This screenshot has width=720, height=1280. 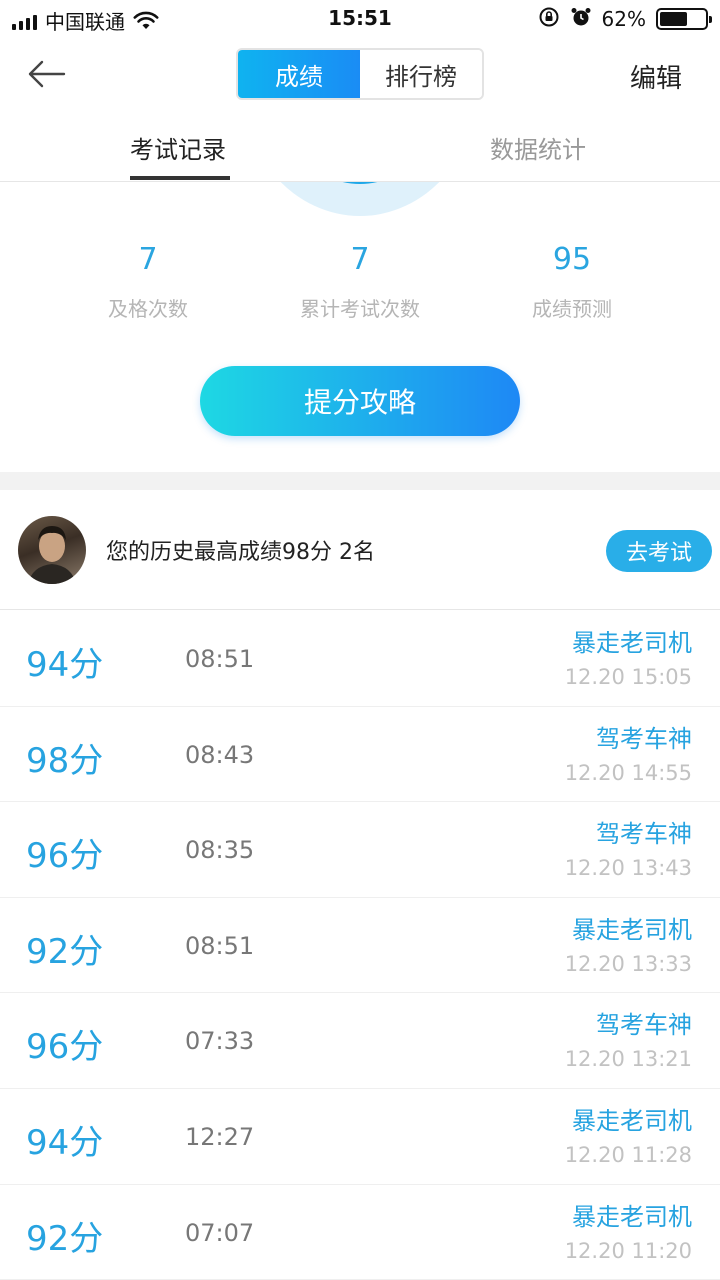 What do you see at coordinates (178, 147) in the screenshot?
I see `tab-exam-records: 考试记录` at bounding box center [178, 147].